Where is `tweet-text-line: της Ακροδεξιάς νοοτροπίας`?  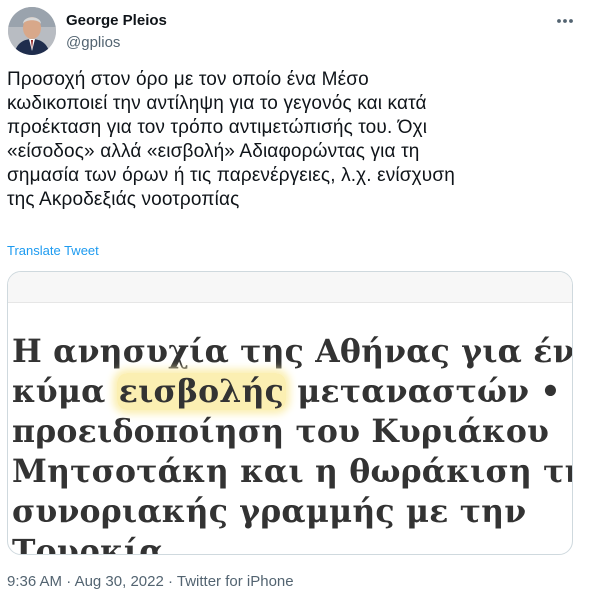 tweet-text-line: της Ακροδεξιάς νοοτροπίας is located at coordinates (123, 199).